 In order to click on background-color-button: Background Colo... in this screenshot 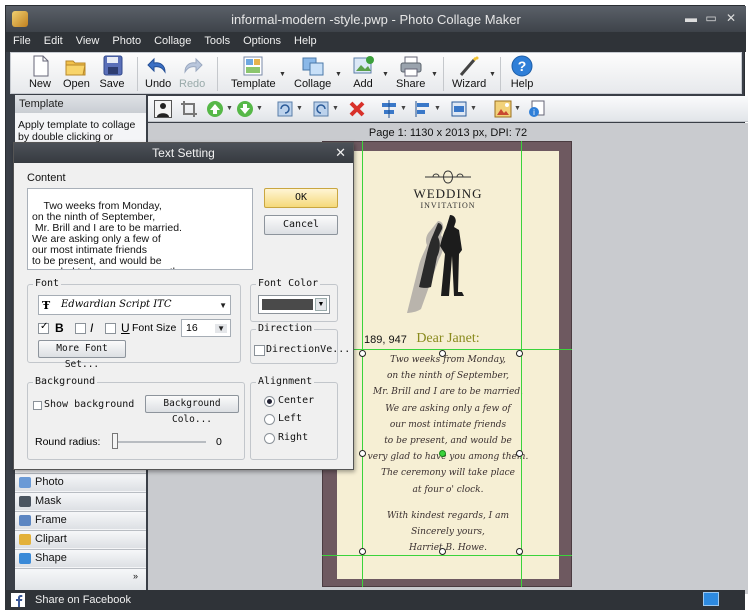, I will do `click(192, 410)`.